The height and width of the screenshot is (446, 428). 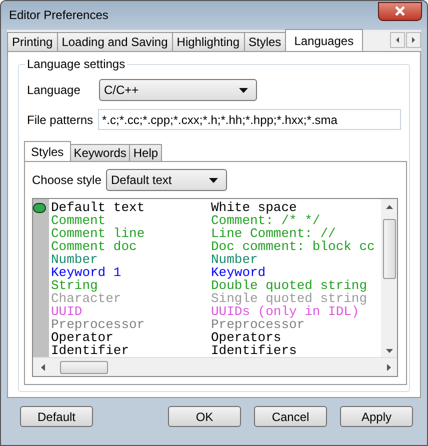 What do you see at coordinates (131, 272) in the screenshot?
I see `style-name: Keyword 1` at bounding box center [131, 272].